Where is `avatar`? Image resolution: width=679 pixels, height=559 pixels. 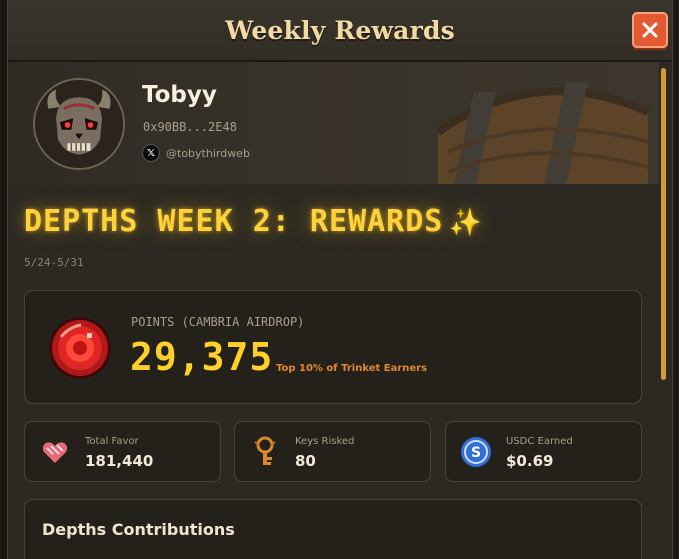
avatar is located at coordinates (79, 124).